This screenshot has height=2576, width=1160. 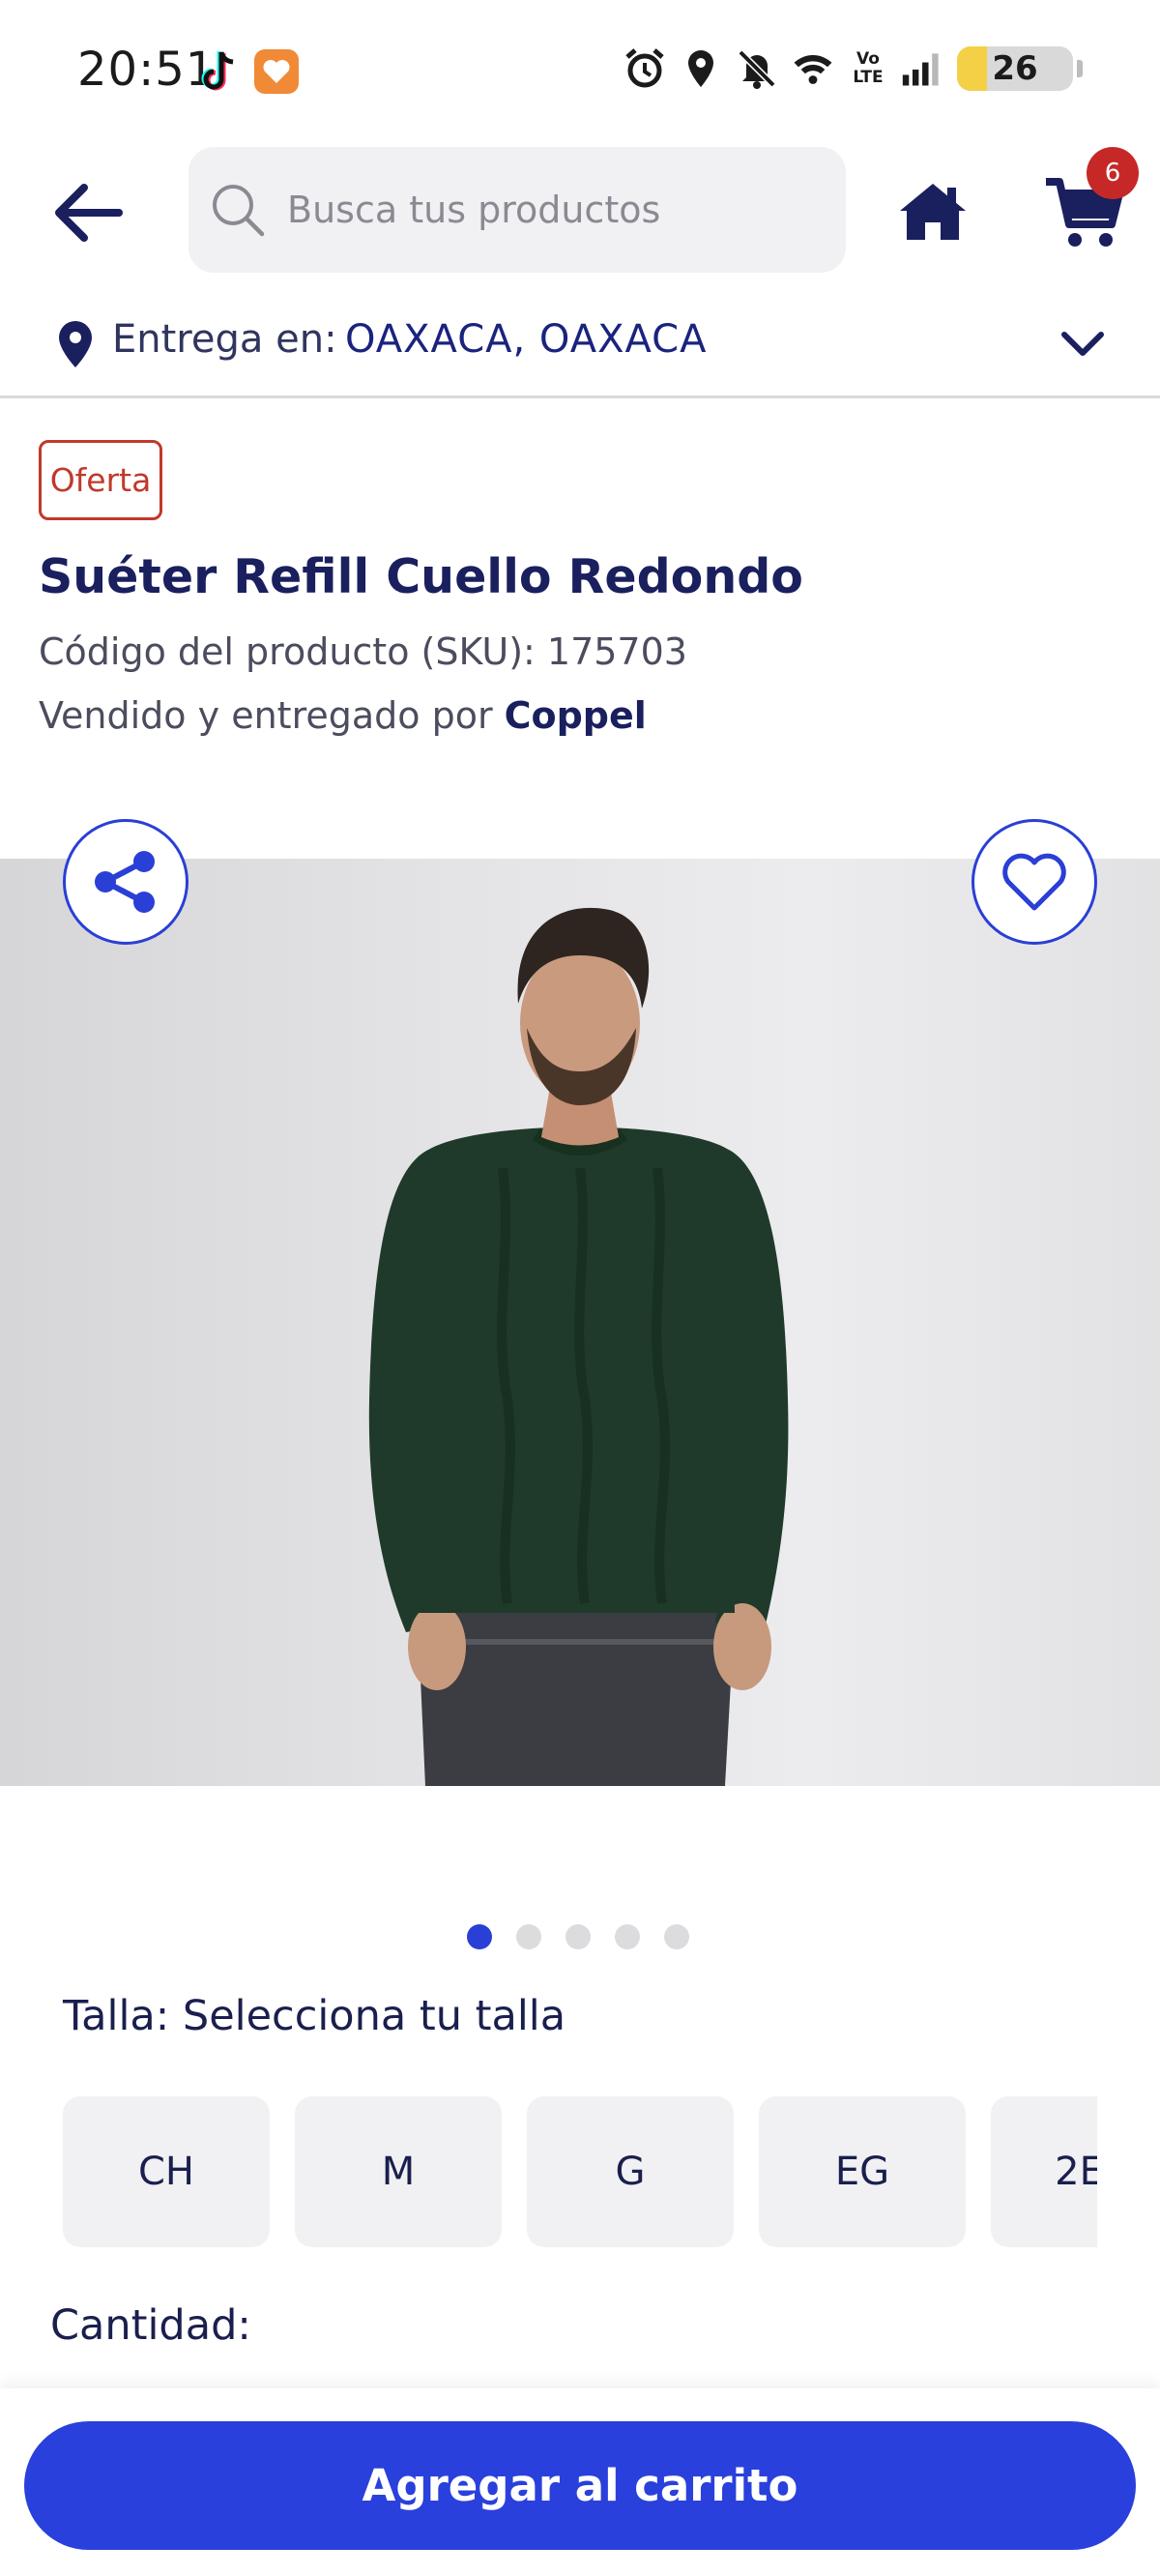 What do you see at coordinates (1044, 2171) in the screenshot?
I see `size-option: 2EG` at bounding box center [1044, 2171].